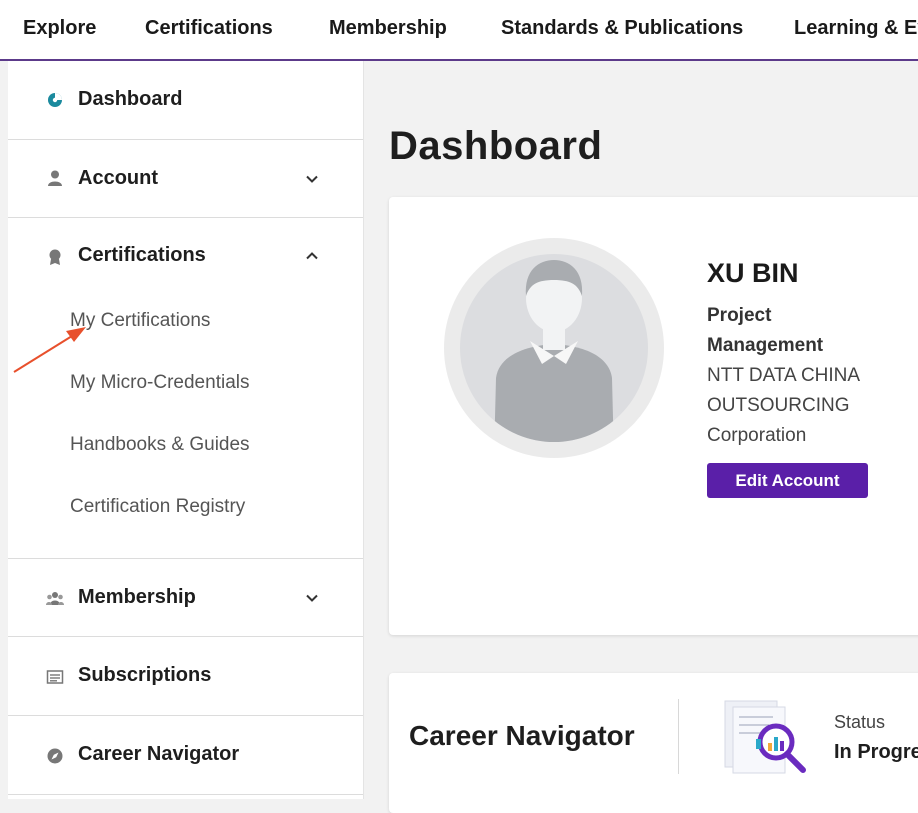 The width and height of the screenshot is (918, 813). Describe the element at coordinates (159, 383) in the screenshot. I see `sidebar-subitem-my-micro-credentials: My Micro-Credentials` at that location.